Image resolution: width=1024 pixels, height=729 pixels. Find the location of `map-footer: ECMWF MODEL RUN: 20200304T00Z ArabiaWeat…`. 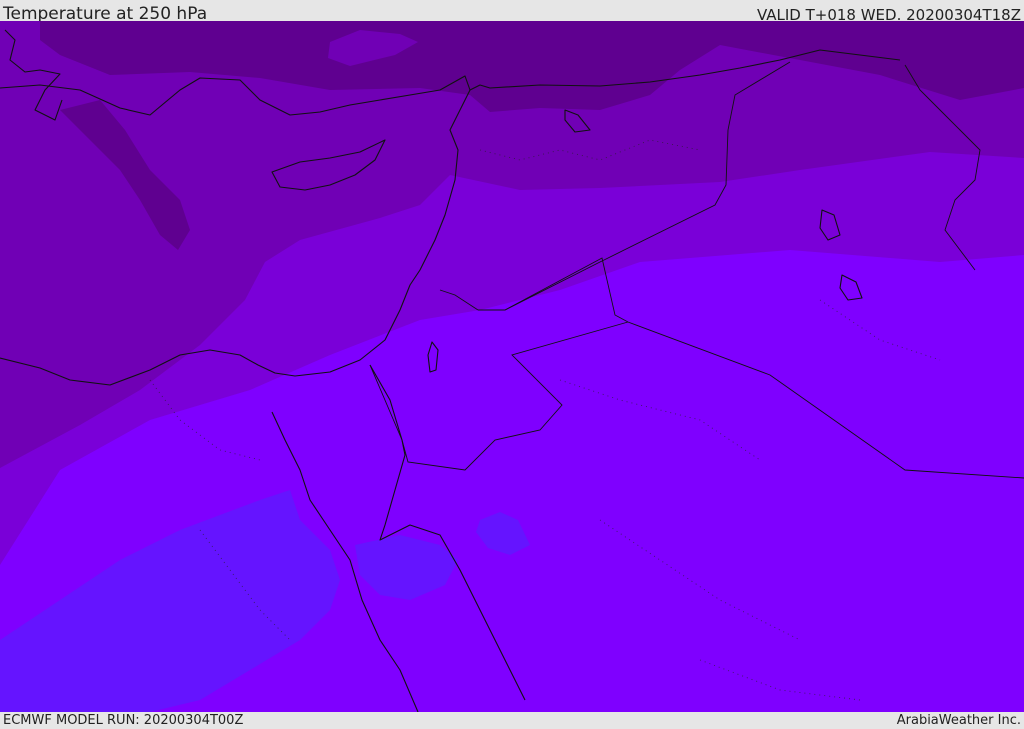

map-footer: ECMWF MODEL RUN: 20200304T00Z ArabiaWeat… is located at coordinates (512, 720).